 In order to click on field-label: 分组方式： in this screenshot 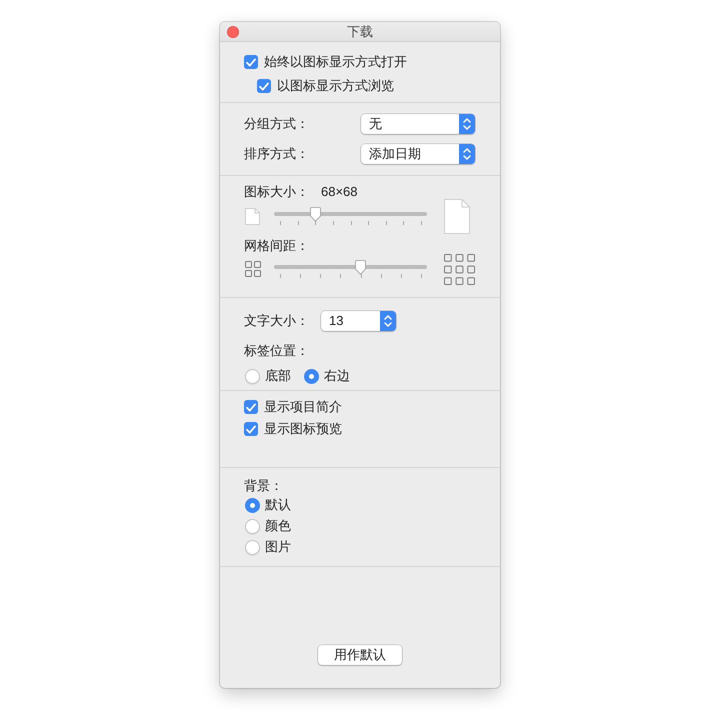, I will do `click(276, 124)`.